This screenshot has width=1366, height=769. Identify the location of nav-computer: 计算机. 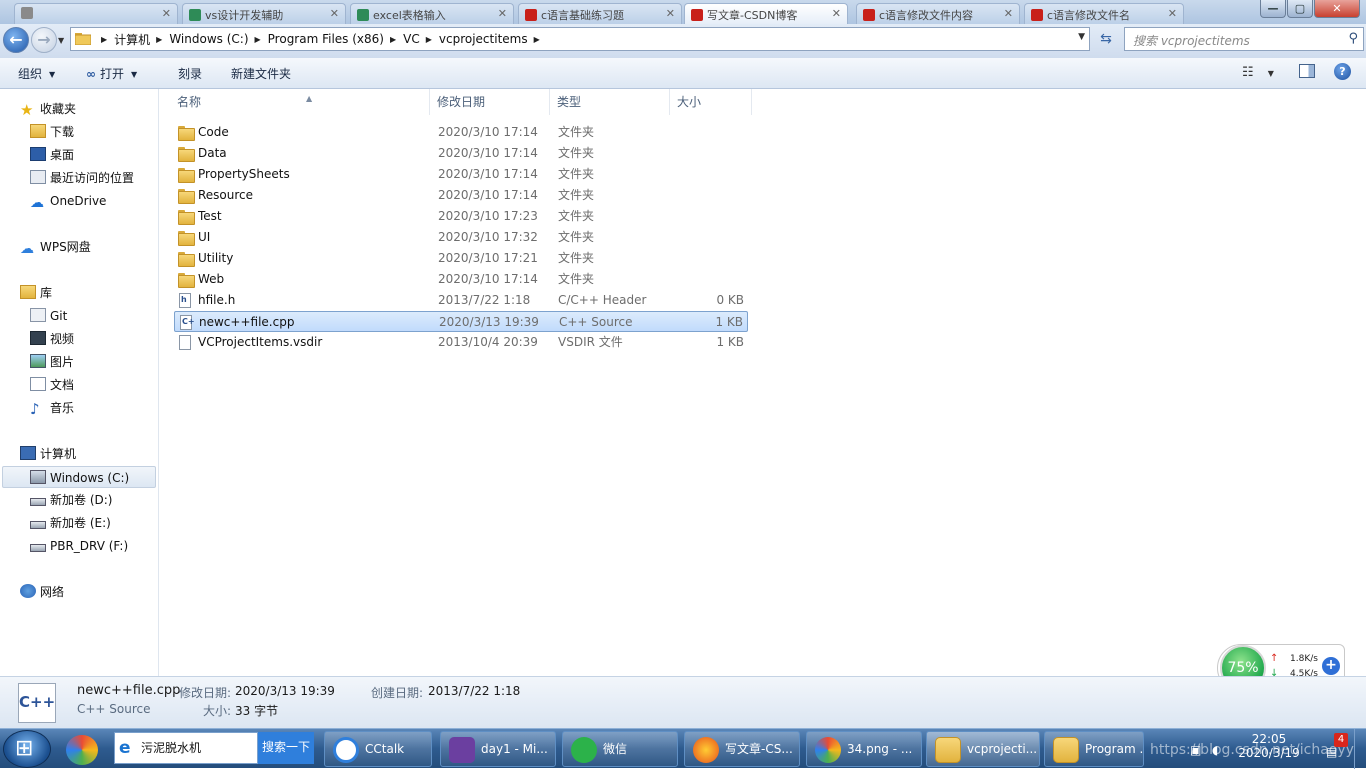
(48, 454).